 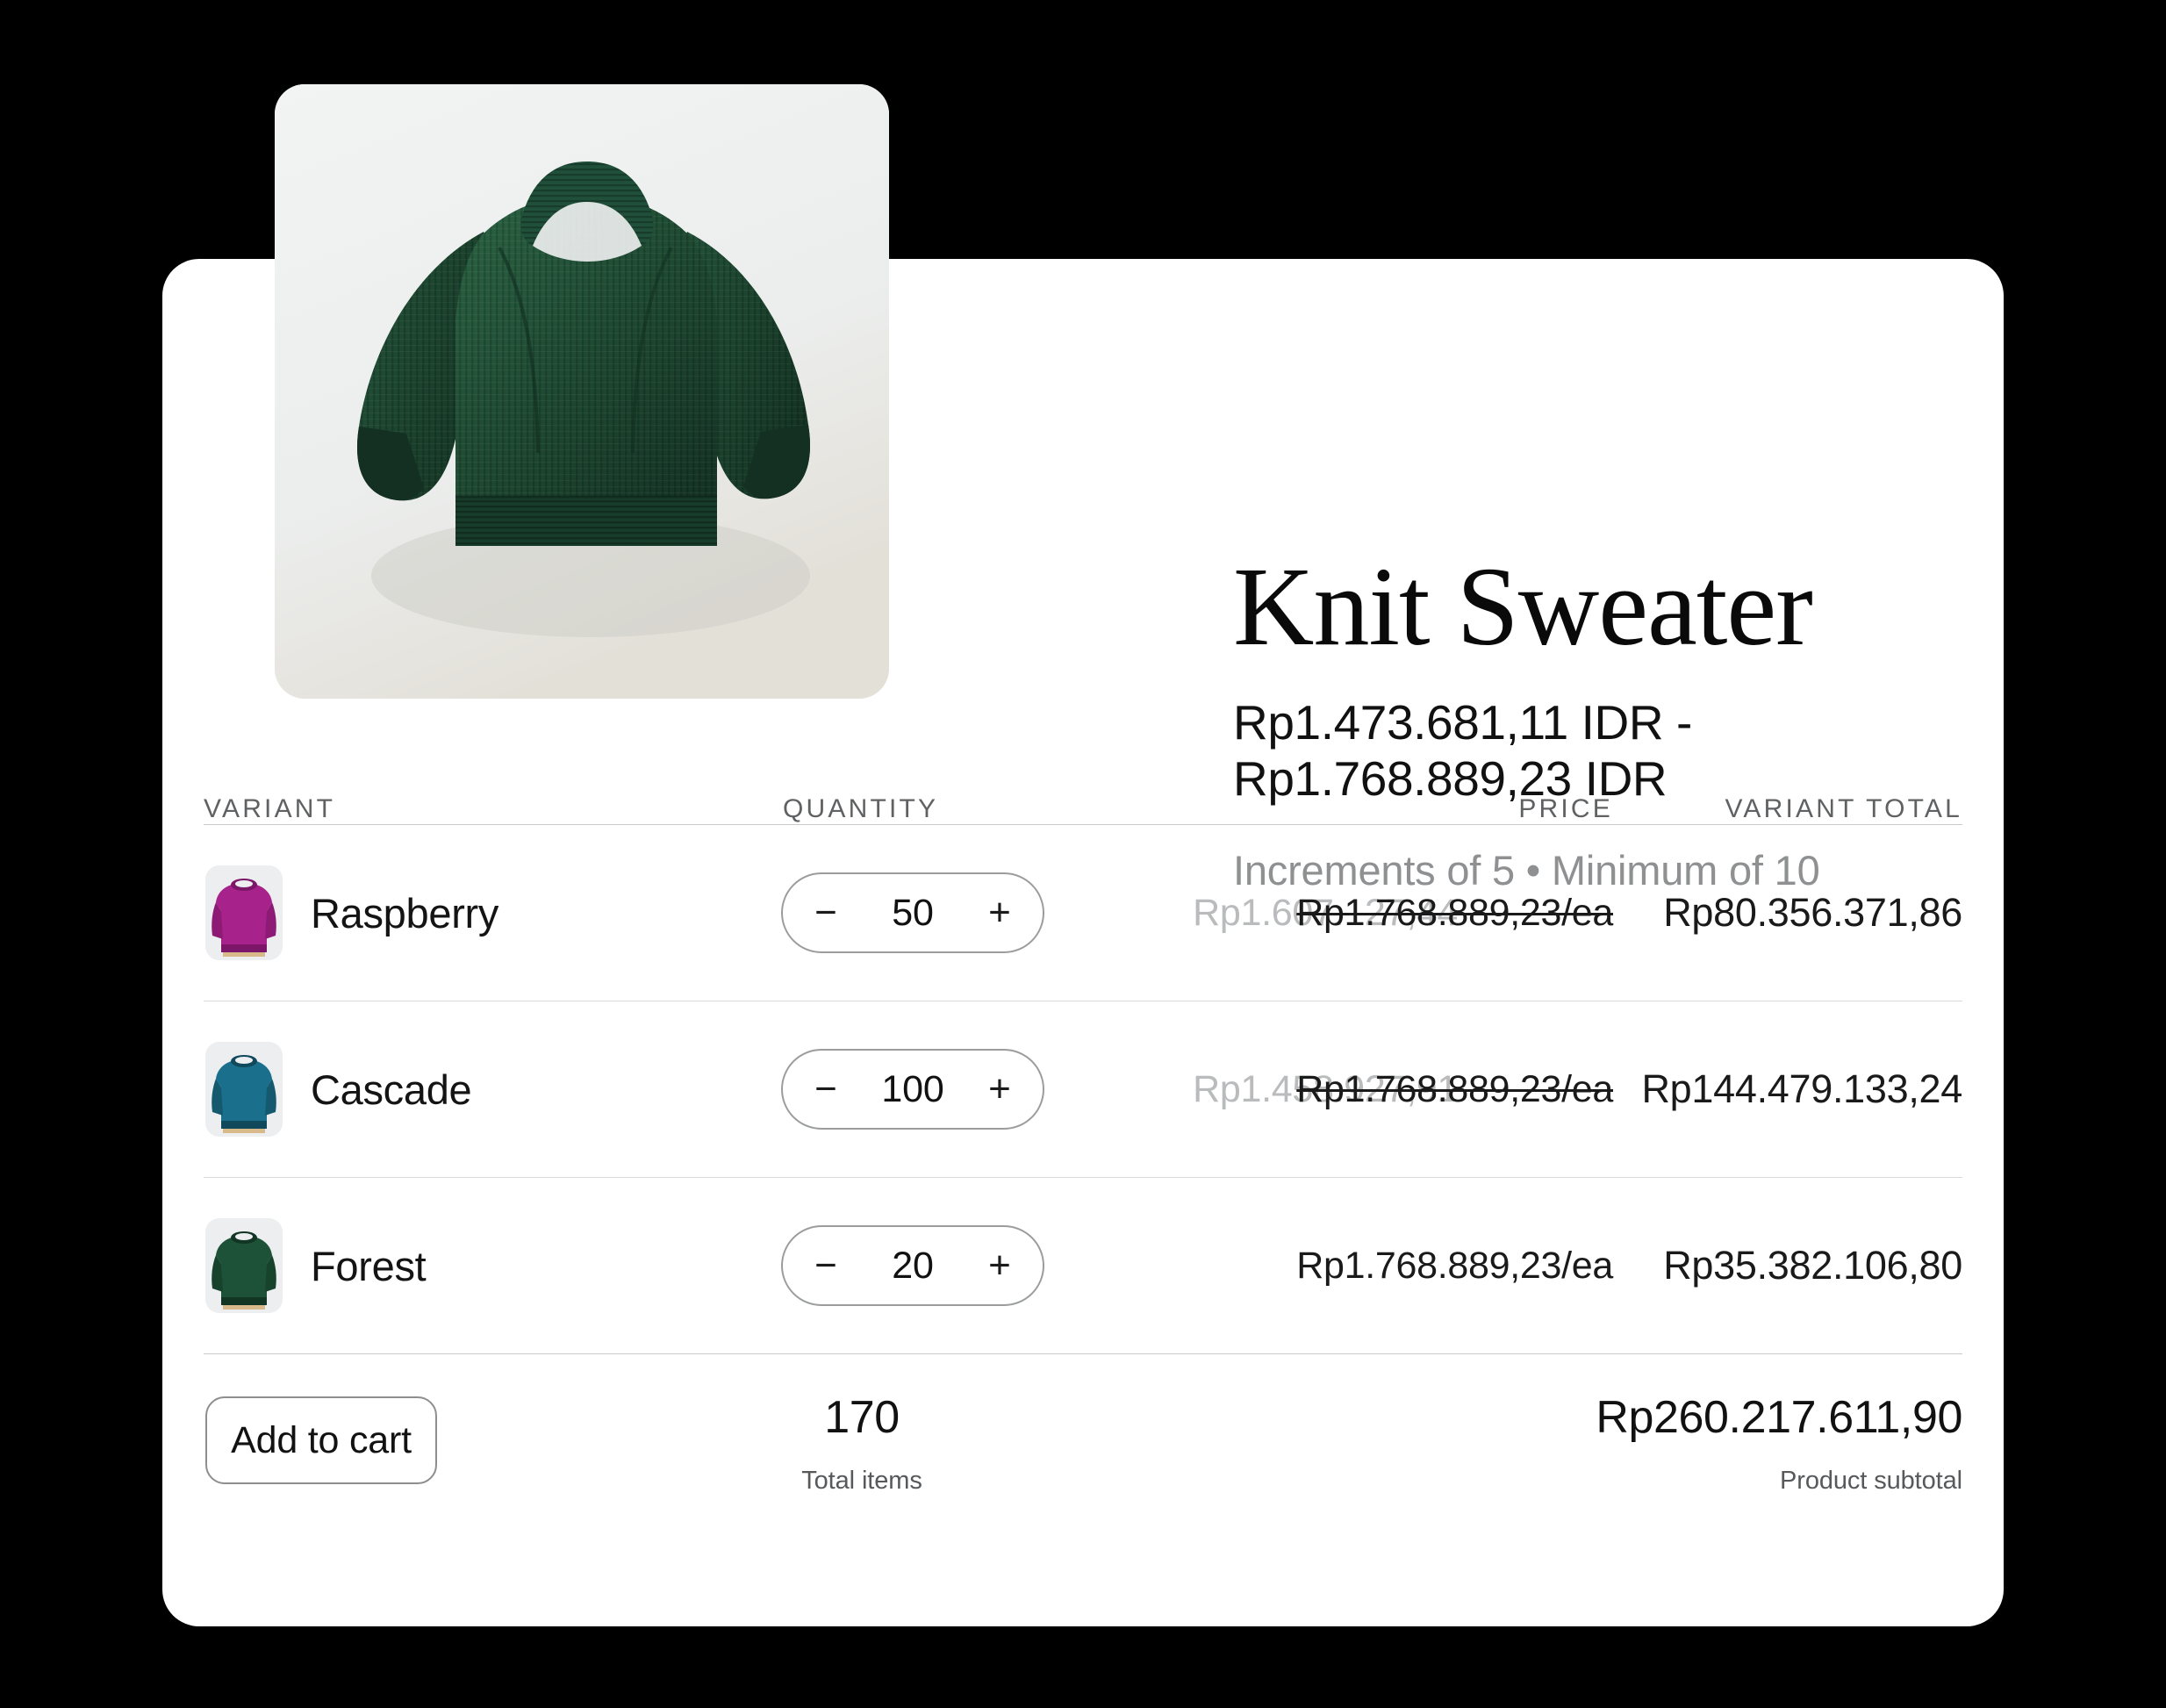 What do you see at coordinates (244, 912) in the screenshot?
I see `variant-swatch-raspberry` at bounding box center [244, 912].